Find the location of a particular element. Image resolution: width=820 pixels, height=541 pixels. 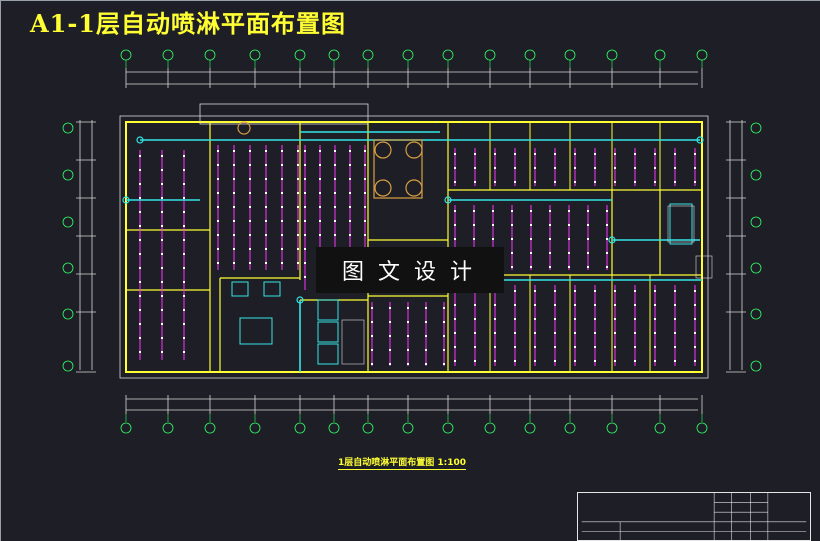

dimension-chain-top is located at coordinates (414, 78).